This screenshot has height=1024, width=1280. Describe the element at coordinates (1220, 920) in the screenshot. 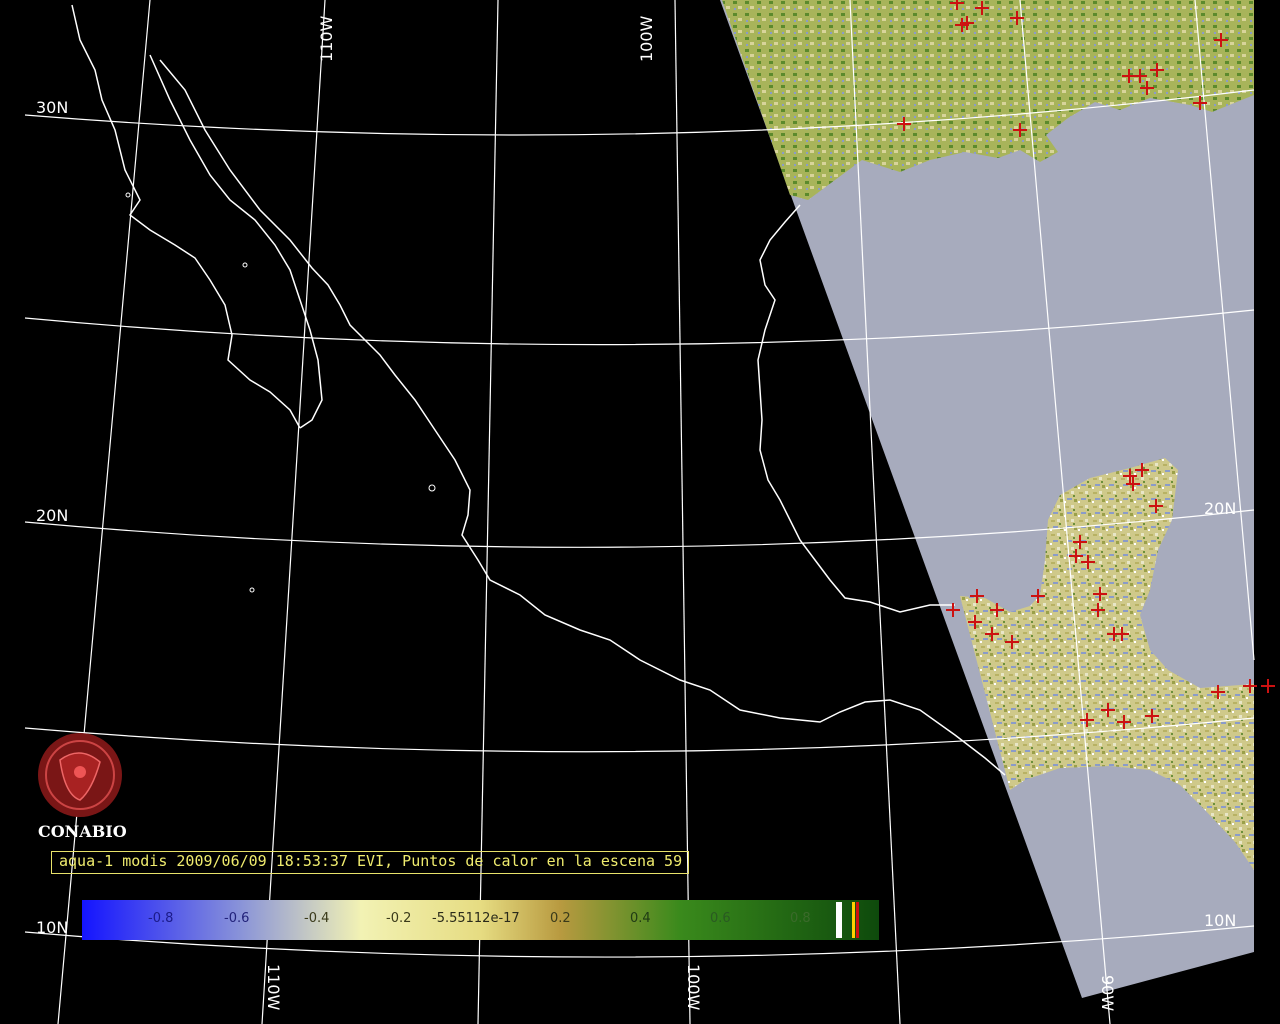

I see `label-10n-right: 10N` at that location.